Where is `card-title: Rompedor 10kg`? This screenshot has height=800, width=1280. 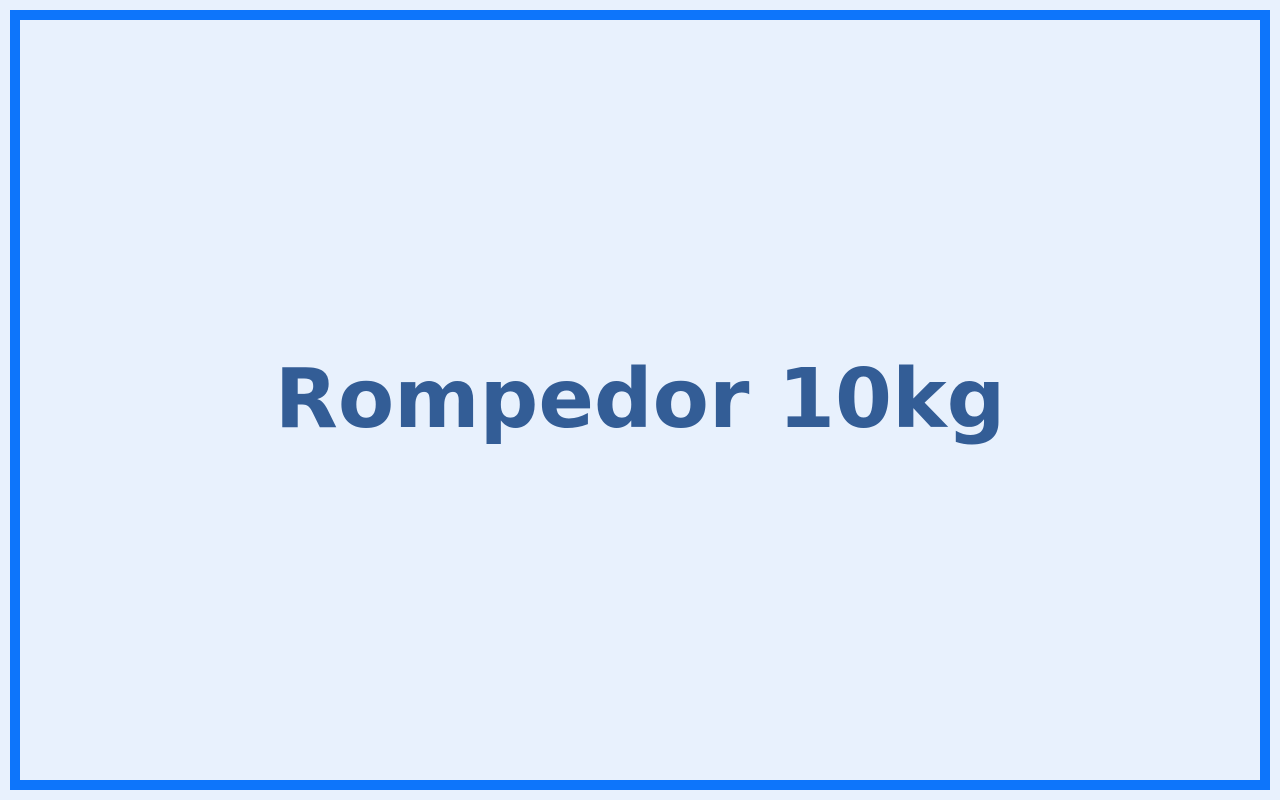
card-title: Rompedor 10kg is located at coordinates (640, 399).